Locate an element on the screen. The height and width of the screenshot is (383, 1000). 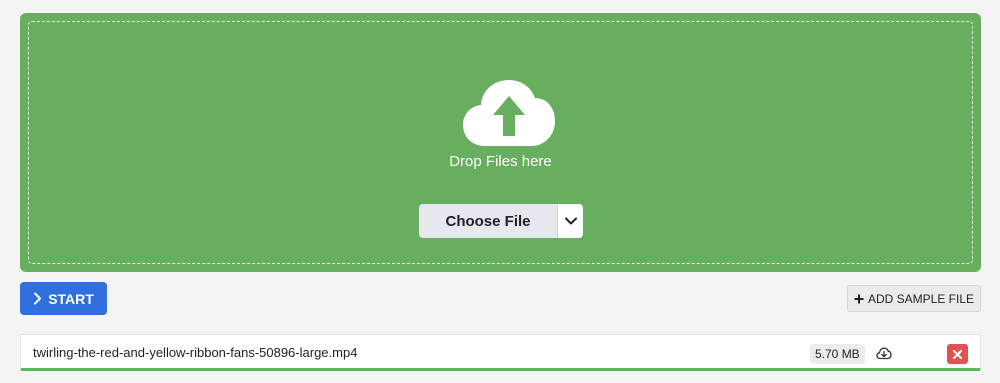
file-size-badge: 5.70 MB is located at coordinates (837, 354).